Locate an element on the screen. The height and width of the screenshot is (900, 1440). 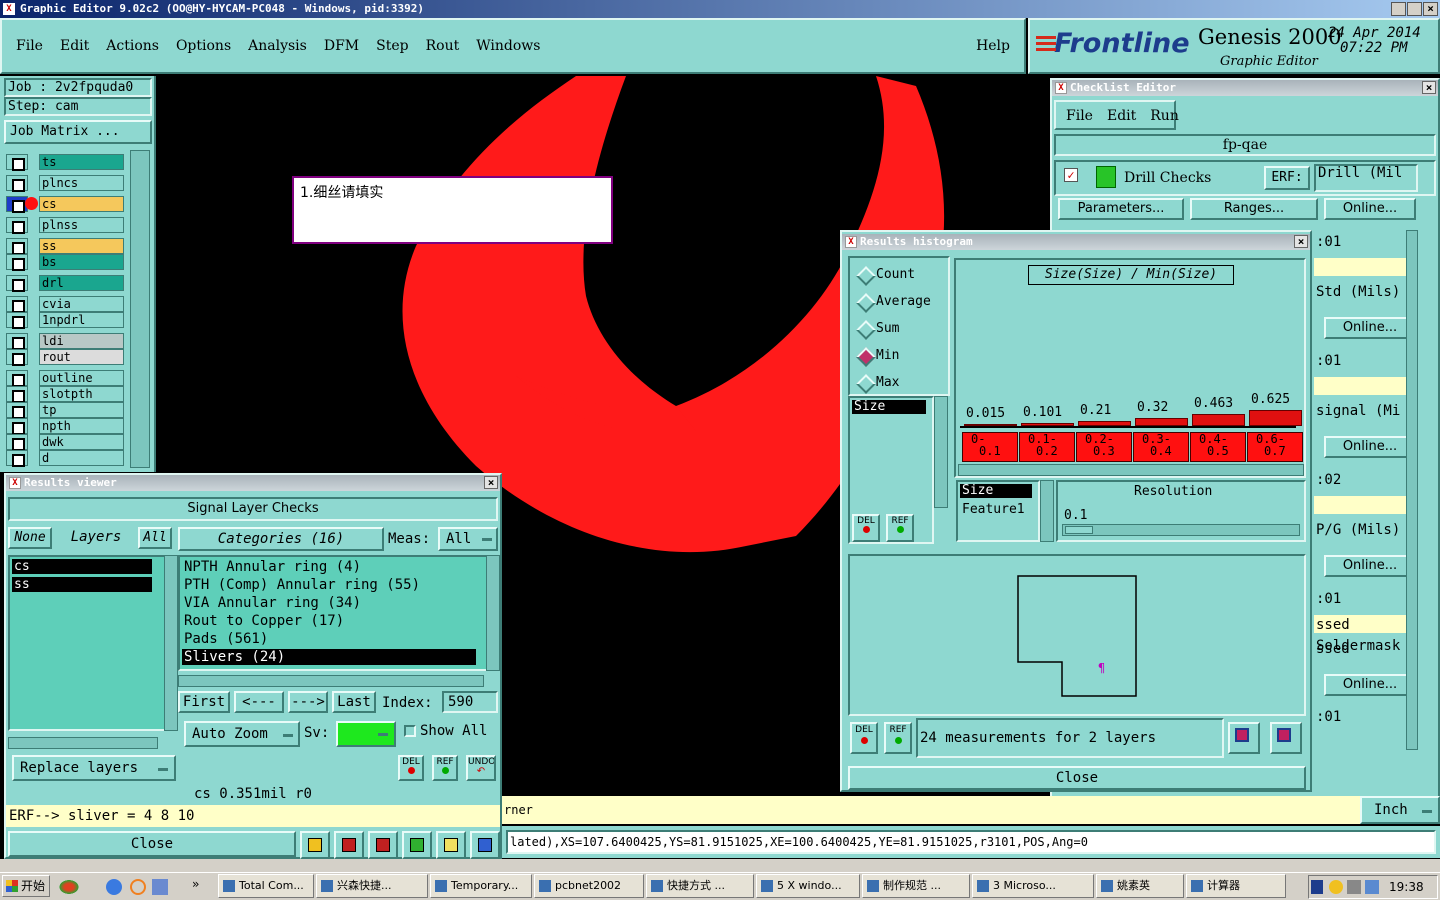
histogram-bin: 0.1- 0.2 is located at coordinates (1047, 447).